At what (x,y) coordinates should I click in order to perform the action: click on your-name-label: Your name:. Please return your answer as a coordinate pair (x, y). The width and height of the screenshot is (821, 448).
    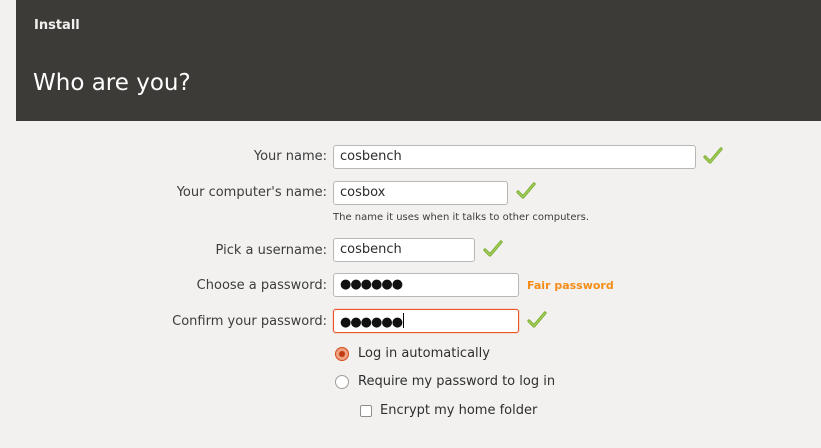
    Looking at the image, I should click on (290, 156).